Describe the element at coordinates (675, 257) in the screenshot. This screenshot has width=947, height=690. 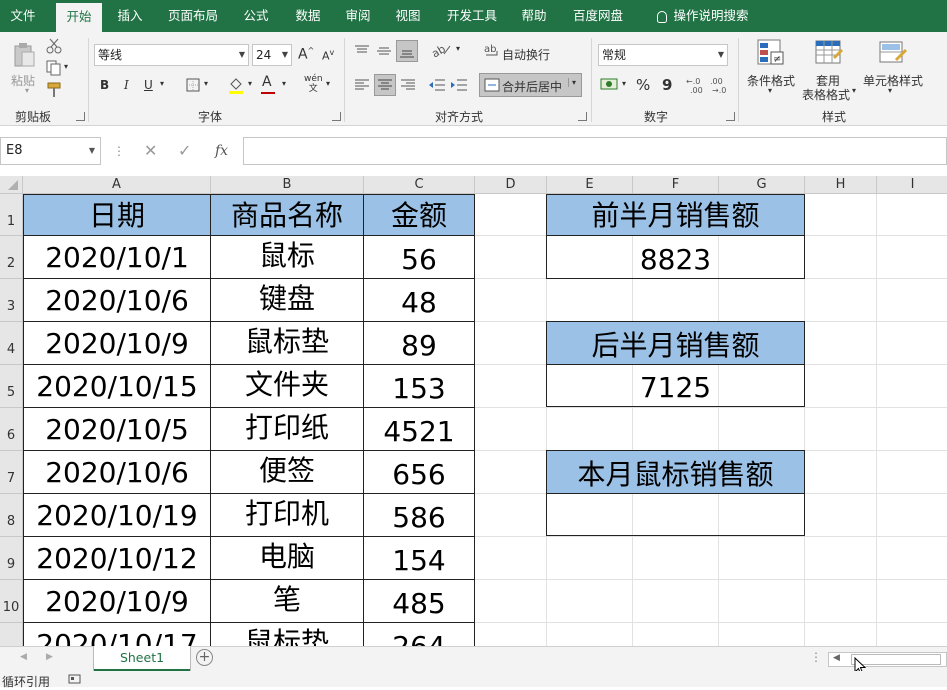
I see `first-half-sales-value: 8823` at that location.